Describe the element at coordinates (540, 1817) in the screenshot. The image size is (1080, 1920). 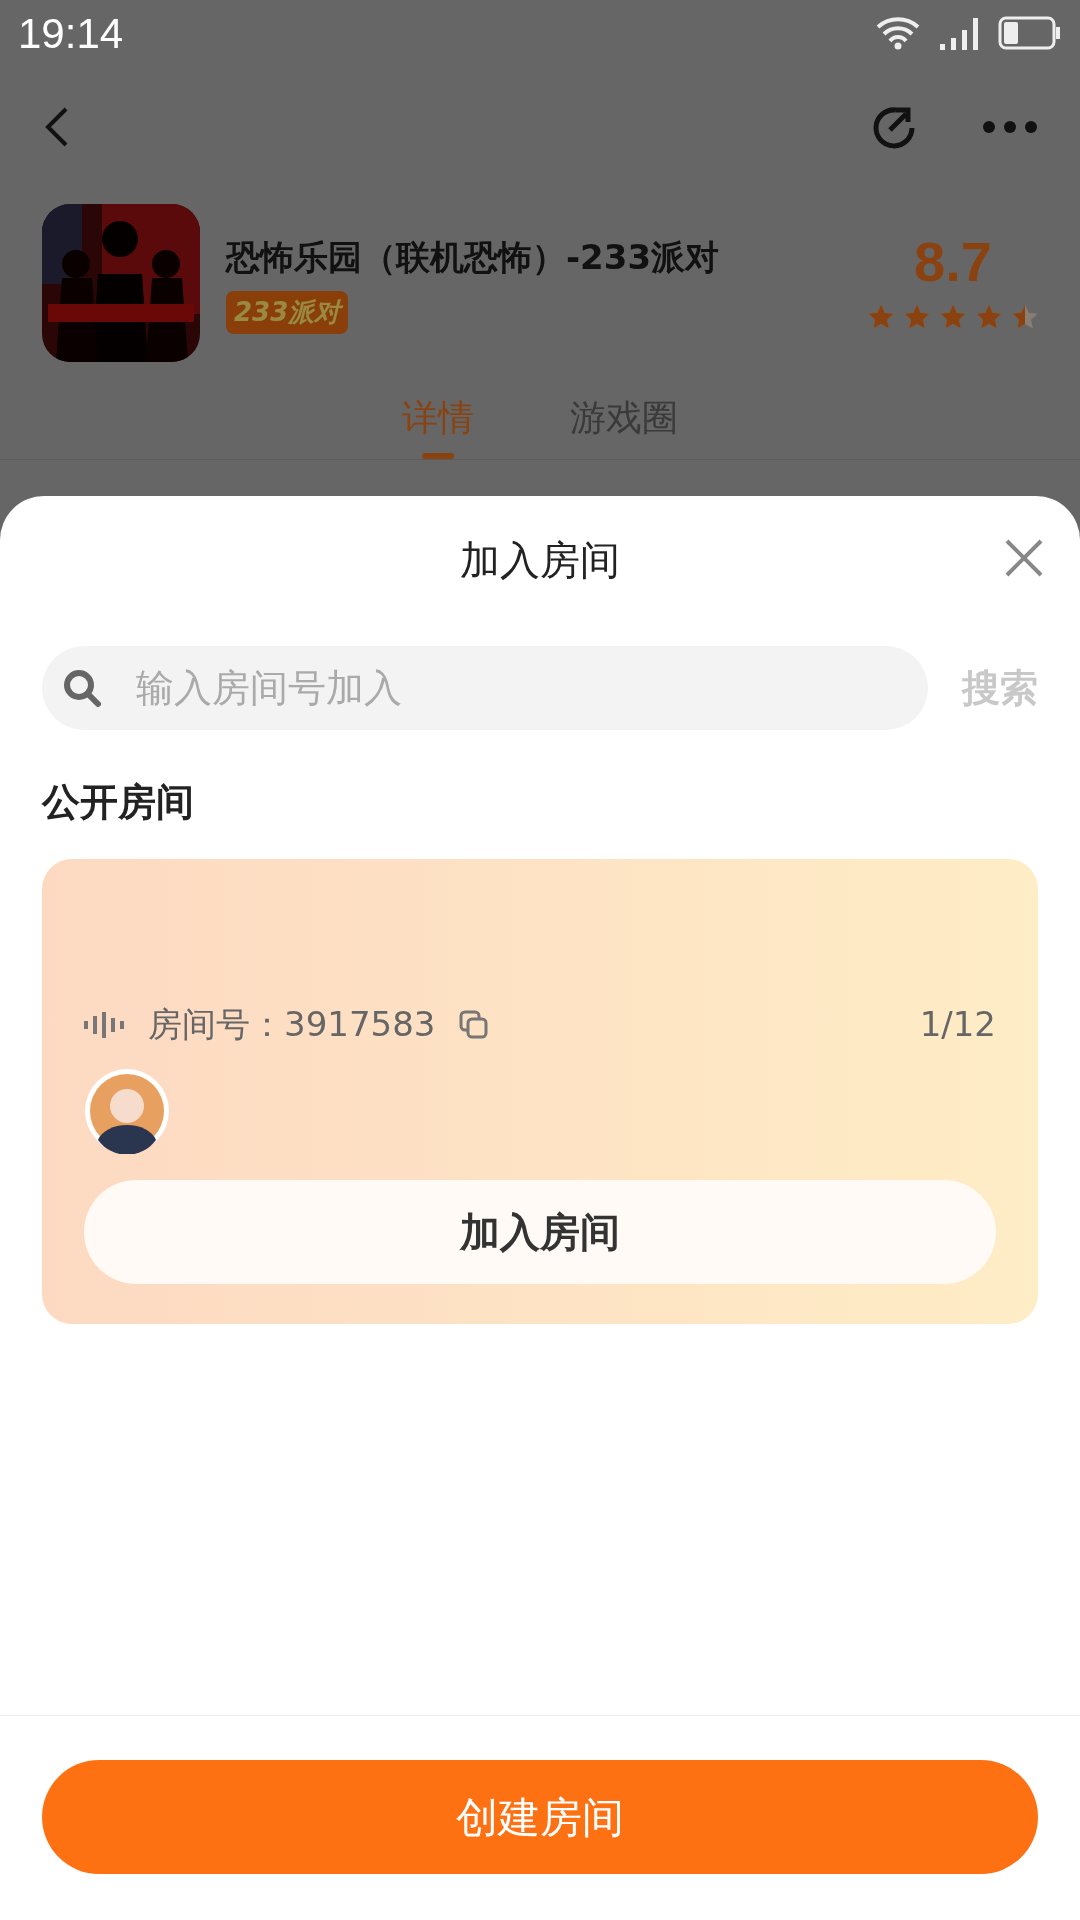
I see `create-room-button: 创建房间` at that location.